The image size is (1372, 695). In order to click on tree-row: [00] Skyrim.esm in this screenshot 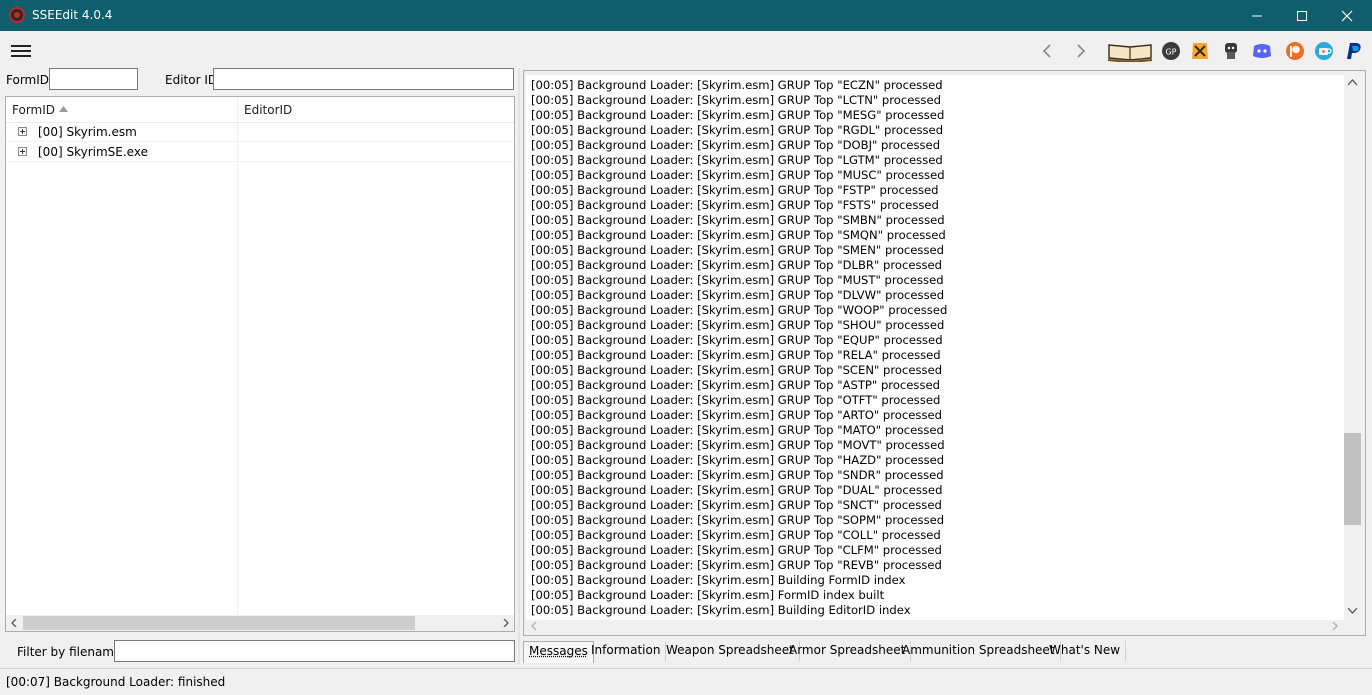, I will do `click(260, 132)`.